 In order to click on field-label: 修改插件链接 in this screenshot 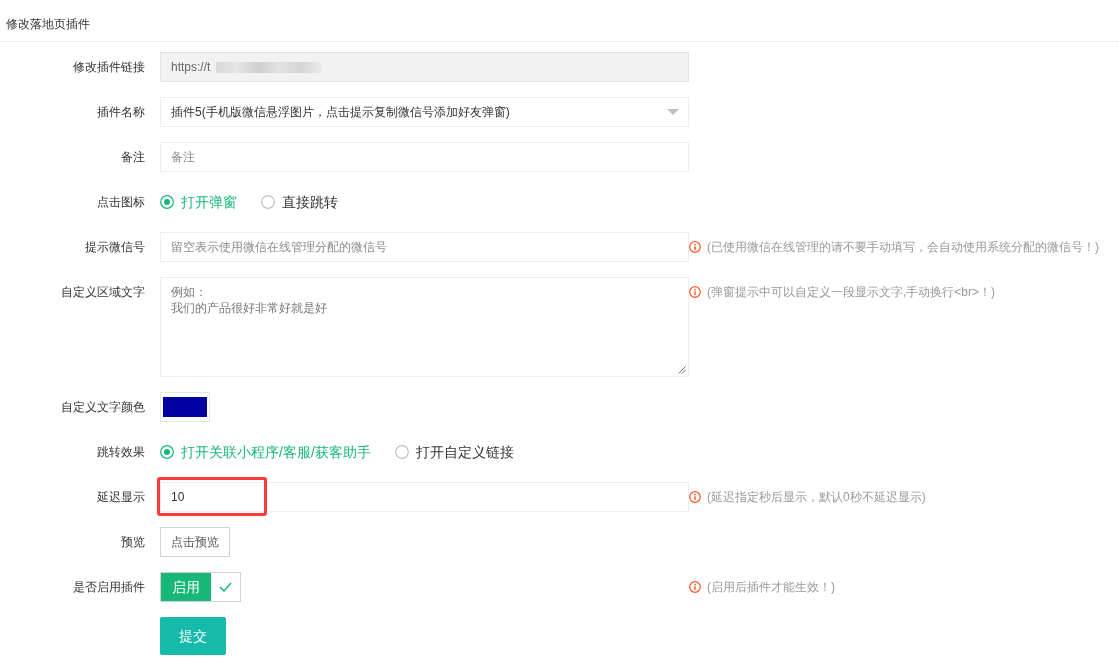, I will do `click(109, 67)`.